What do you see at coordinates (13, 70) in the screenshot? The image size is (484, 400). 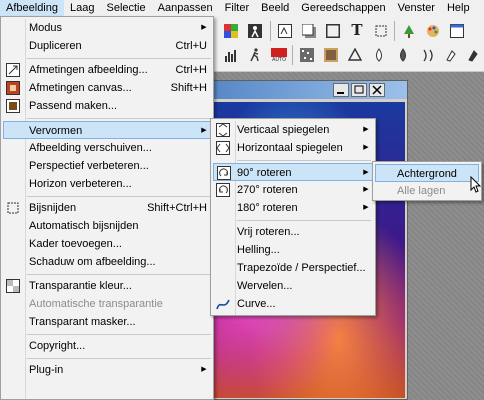 I see `resize-image-icon` at bounding box center [13, 70].